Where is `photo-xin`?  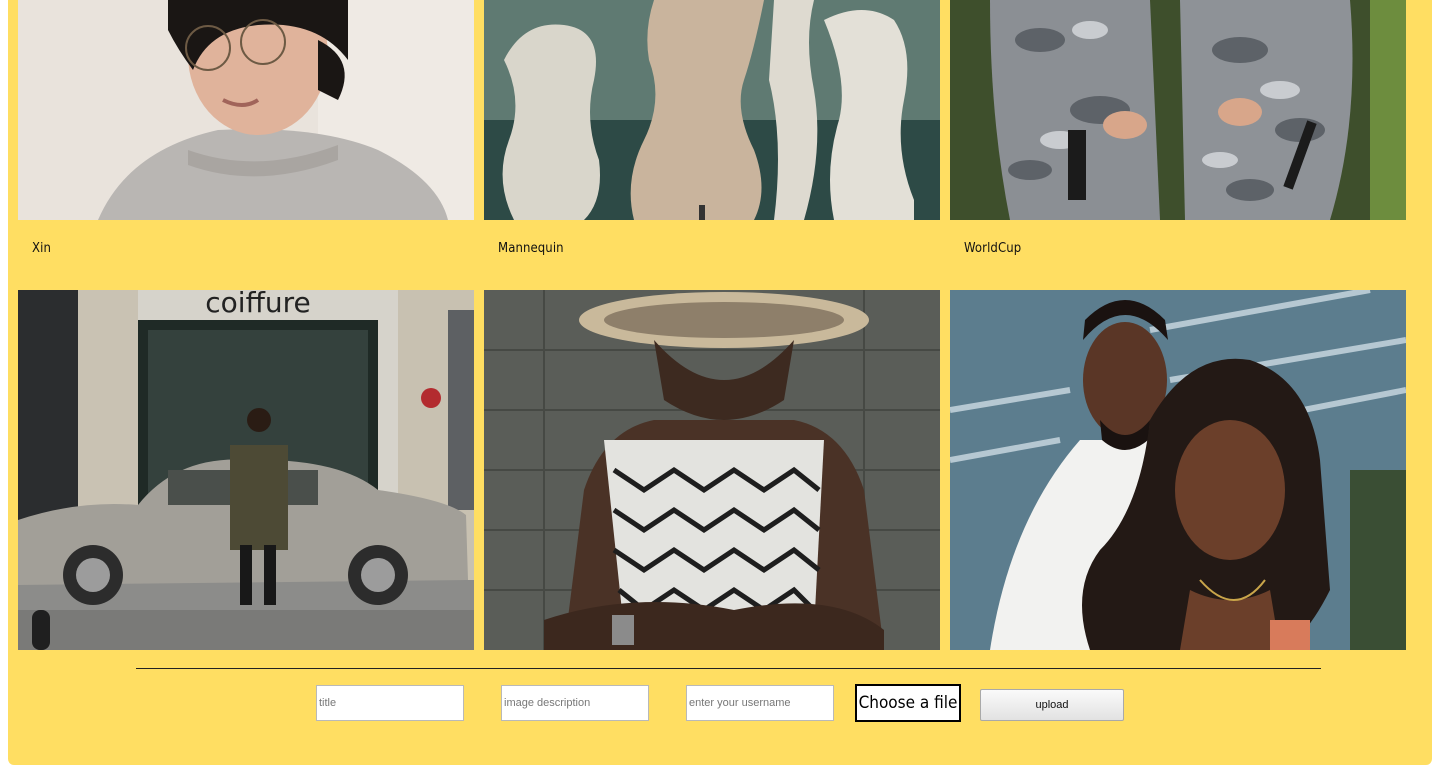
photo-xin is located at coordinates (246, 110).